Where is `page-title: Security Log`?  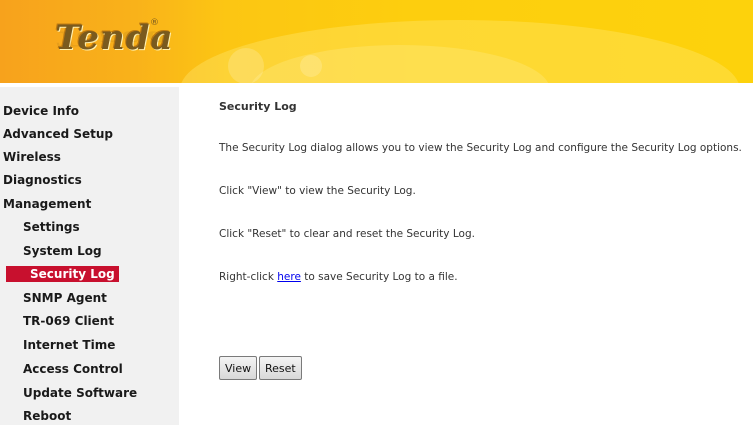 page-title: Security Log is located at coordinates (258, 106).